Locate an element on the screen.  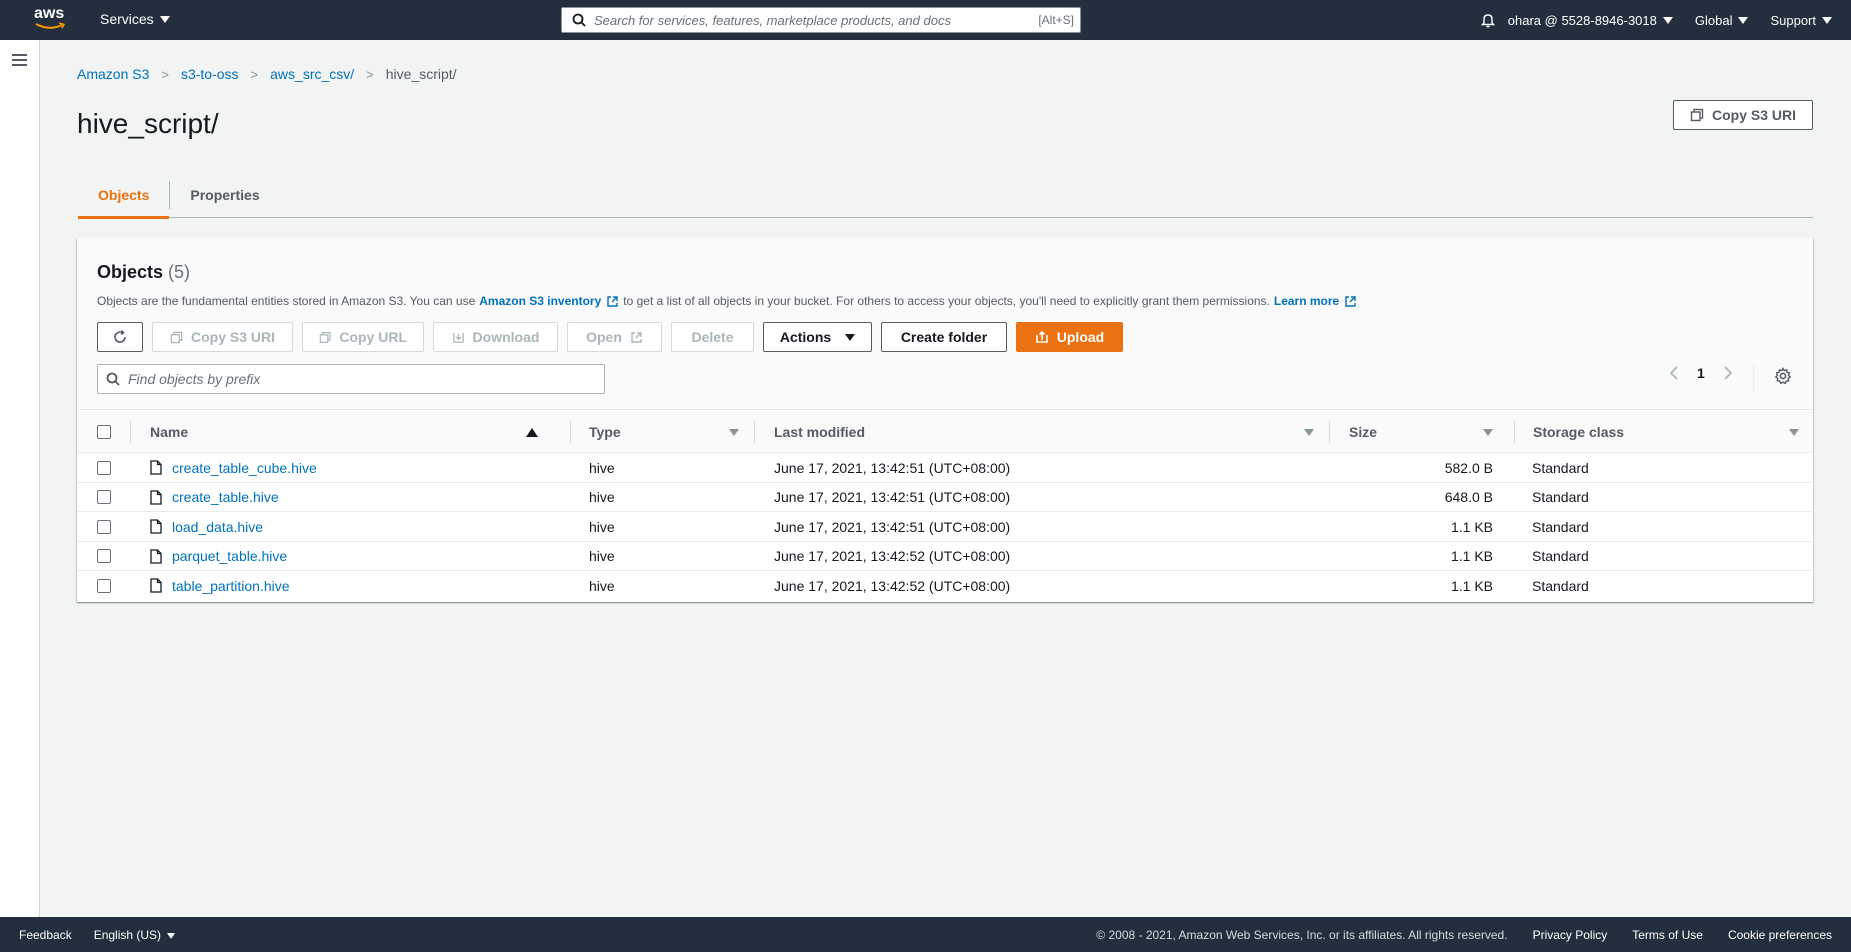
copy-url-label: Copy URL is located at coordinates (373, 337).